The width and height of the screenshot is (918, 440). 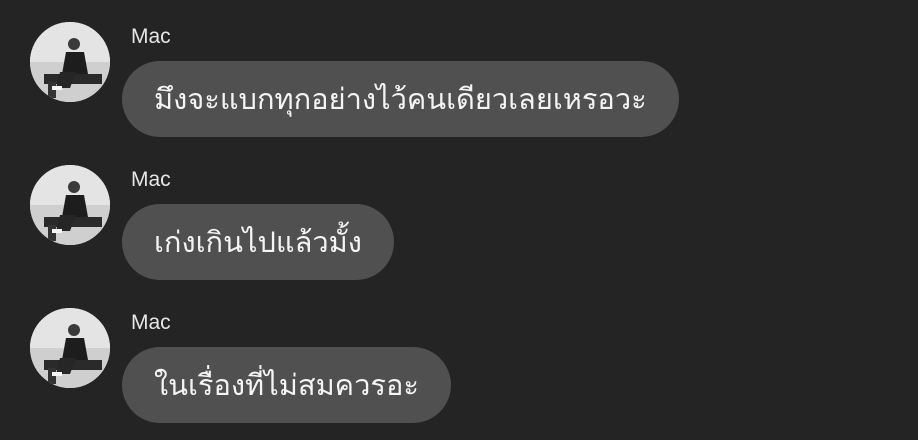 I want to click on message-bubble: ในเรื่องที่ไม่สมควรอะ, so click(x=286, y=385).